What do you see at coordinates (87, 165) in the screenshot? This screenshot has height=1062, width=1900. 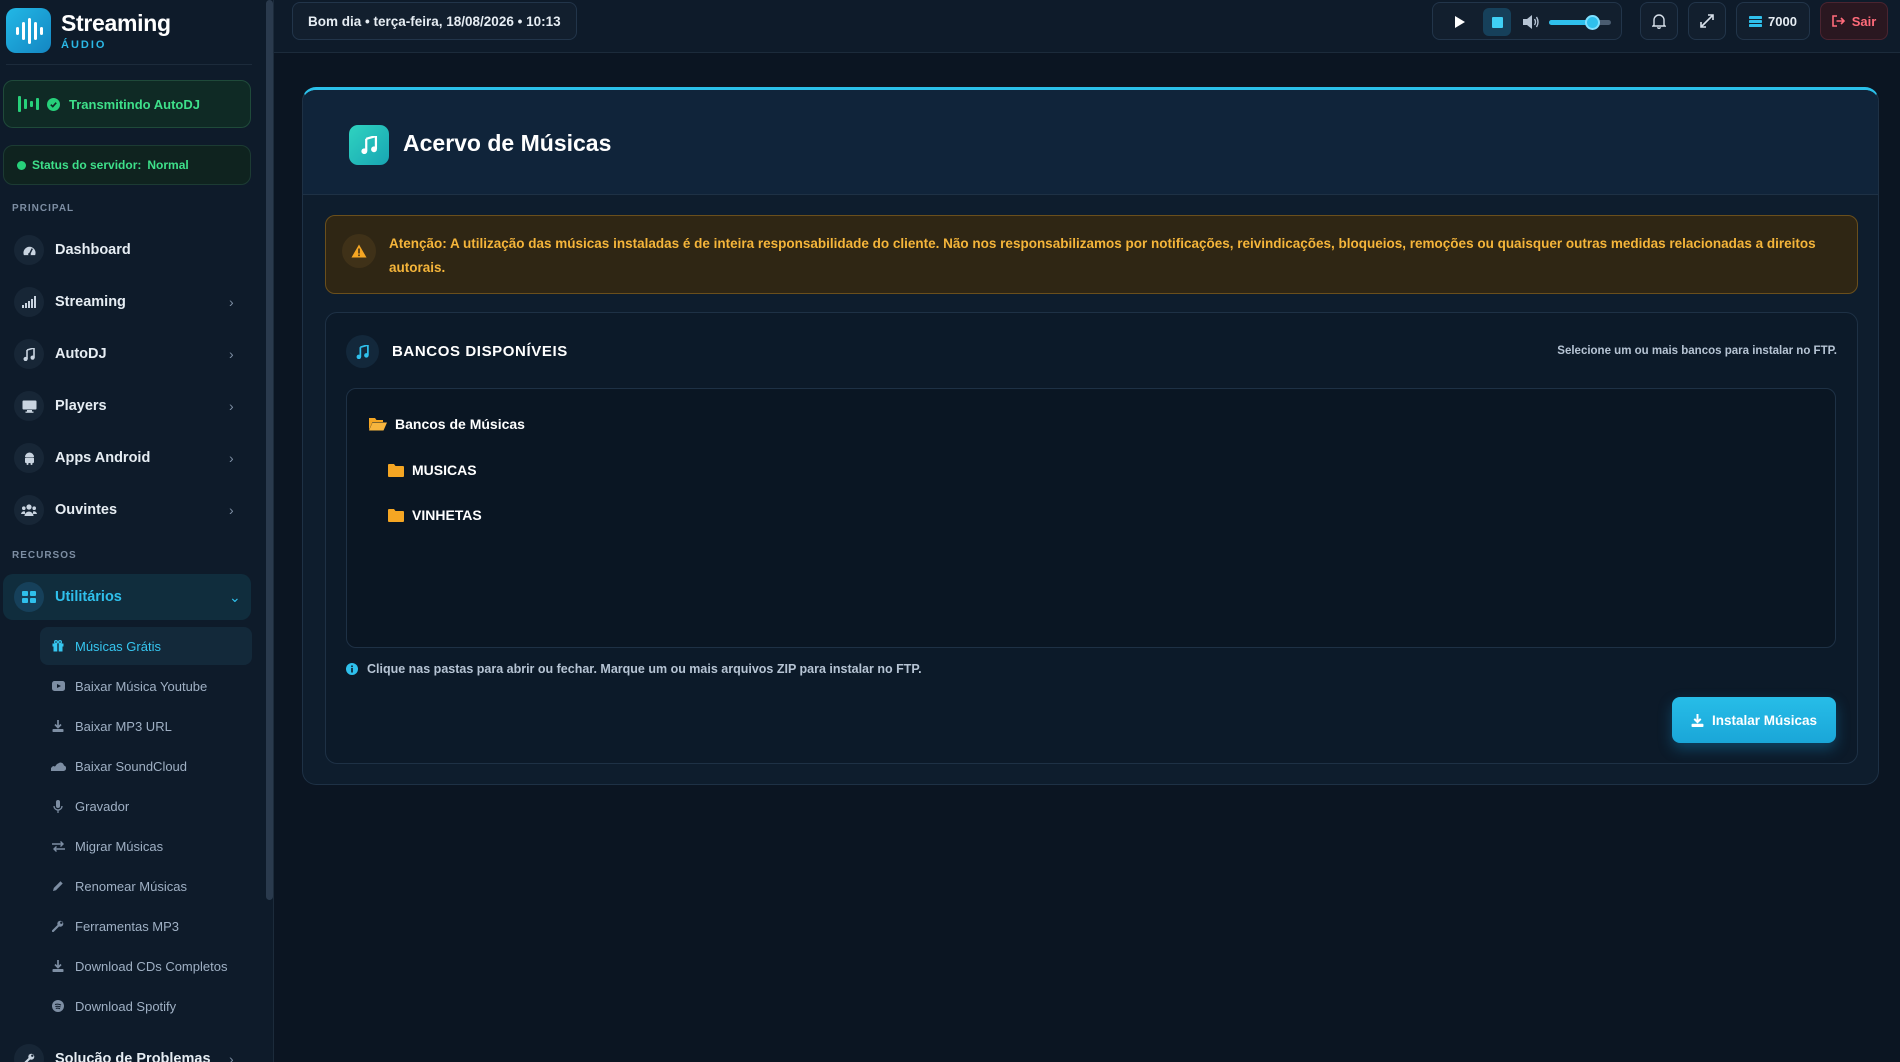 I see `server-status-label: Status do servidor:` at bounding box center [87, 165].